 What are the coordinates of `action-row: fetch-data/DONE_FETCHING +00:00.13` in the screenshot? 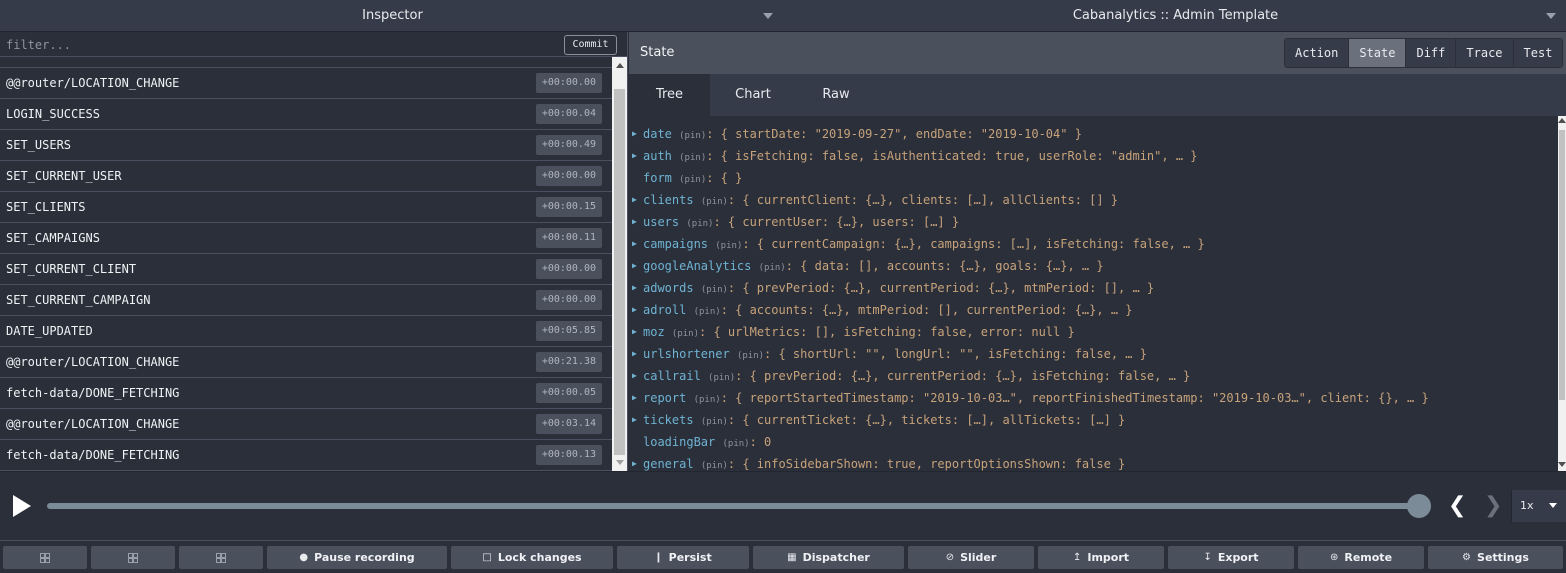 It's located at (306, 455).